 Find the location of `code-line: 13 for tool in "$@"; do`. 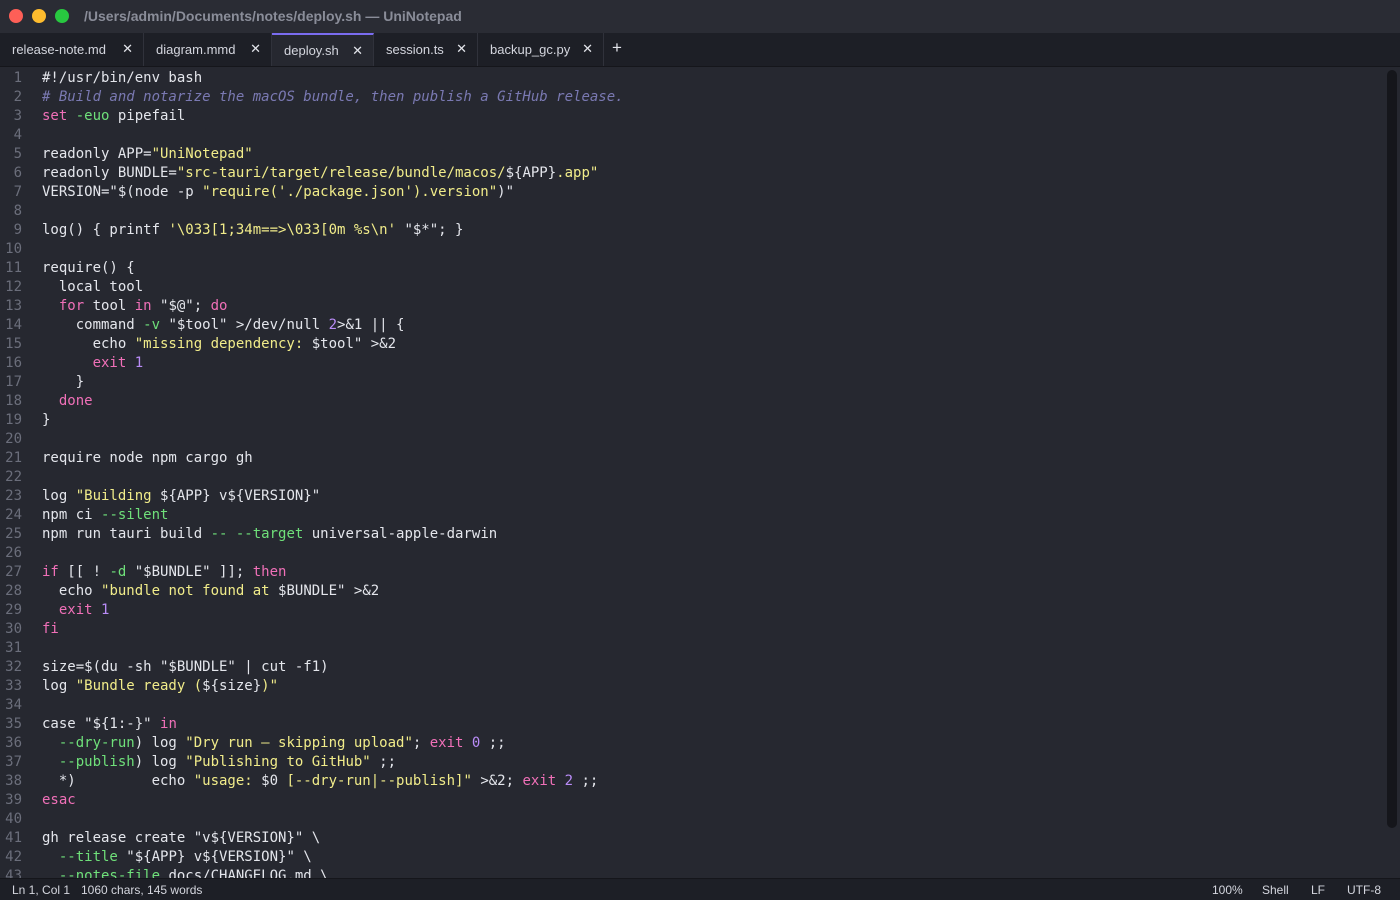

code-line: 13 for tool in "$@"; do is located at coordinates (690, 306).